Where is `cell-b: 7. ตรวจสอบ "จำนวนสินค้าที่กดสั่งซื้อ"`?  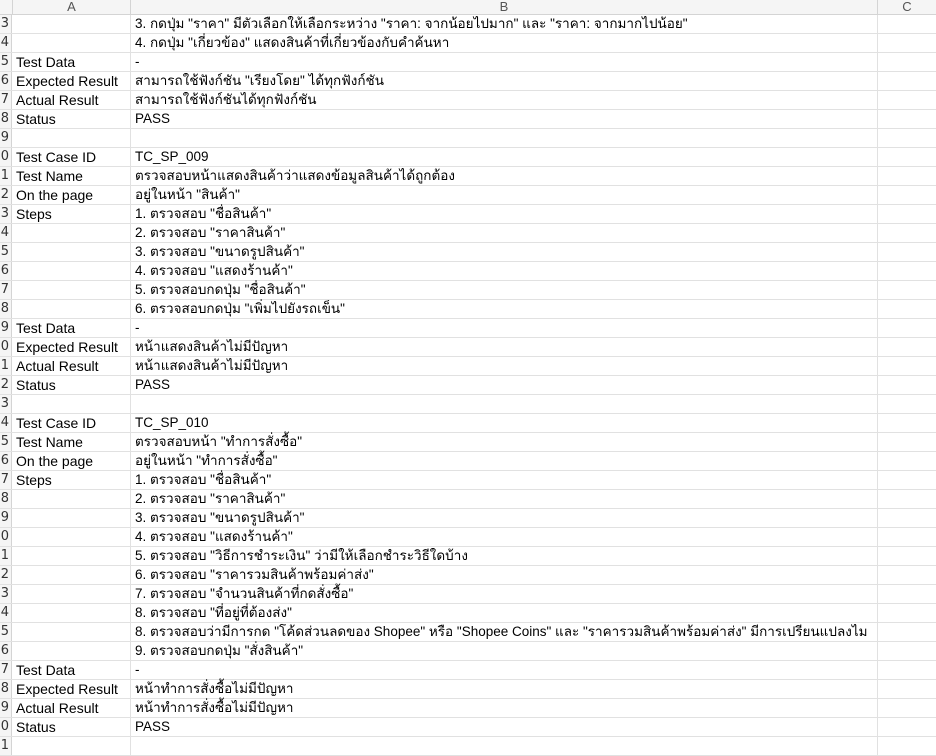 cell-b: 7. ตรวจสอบ "จำนวนสินค้าที่กดสั่งซื้อ" is located at coordinates (504, 594).